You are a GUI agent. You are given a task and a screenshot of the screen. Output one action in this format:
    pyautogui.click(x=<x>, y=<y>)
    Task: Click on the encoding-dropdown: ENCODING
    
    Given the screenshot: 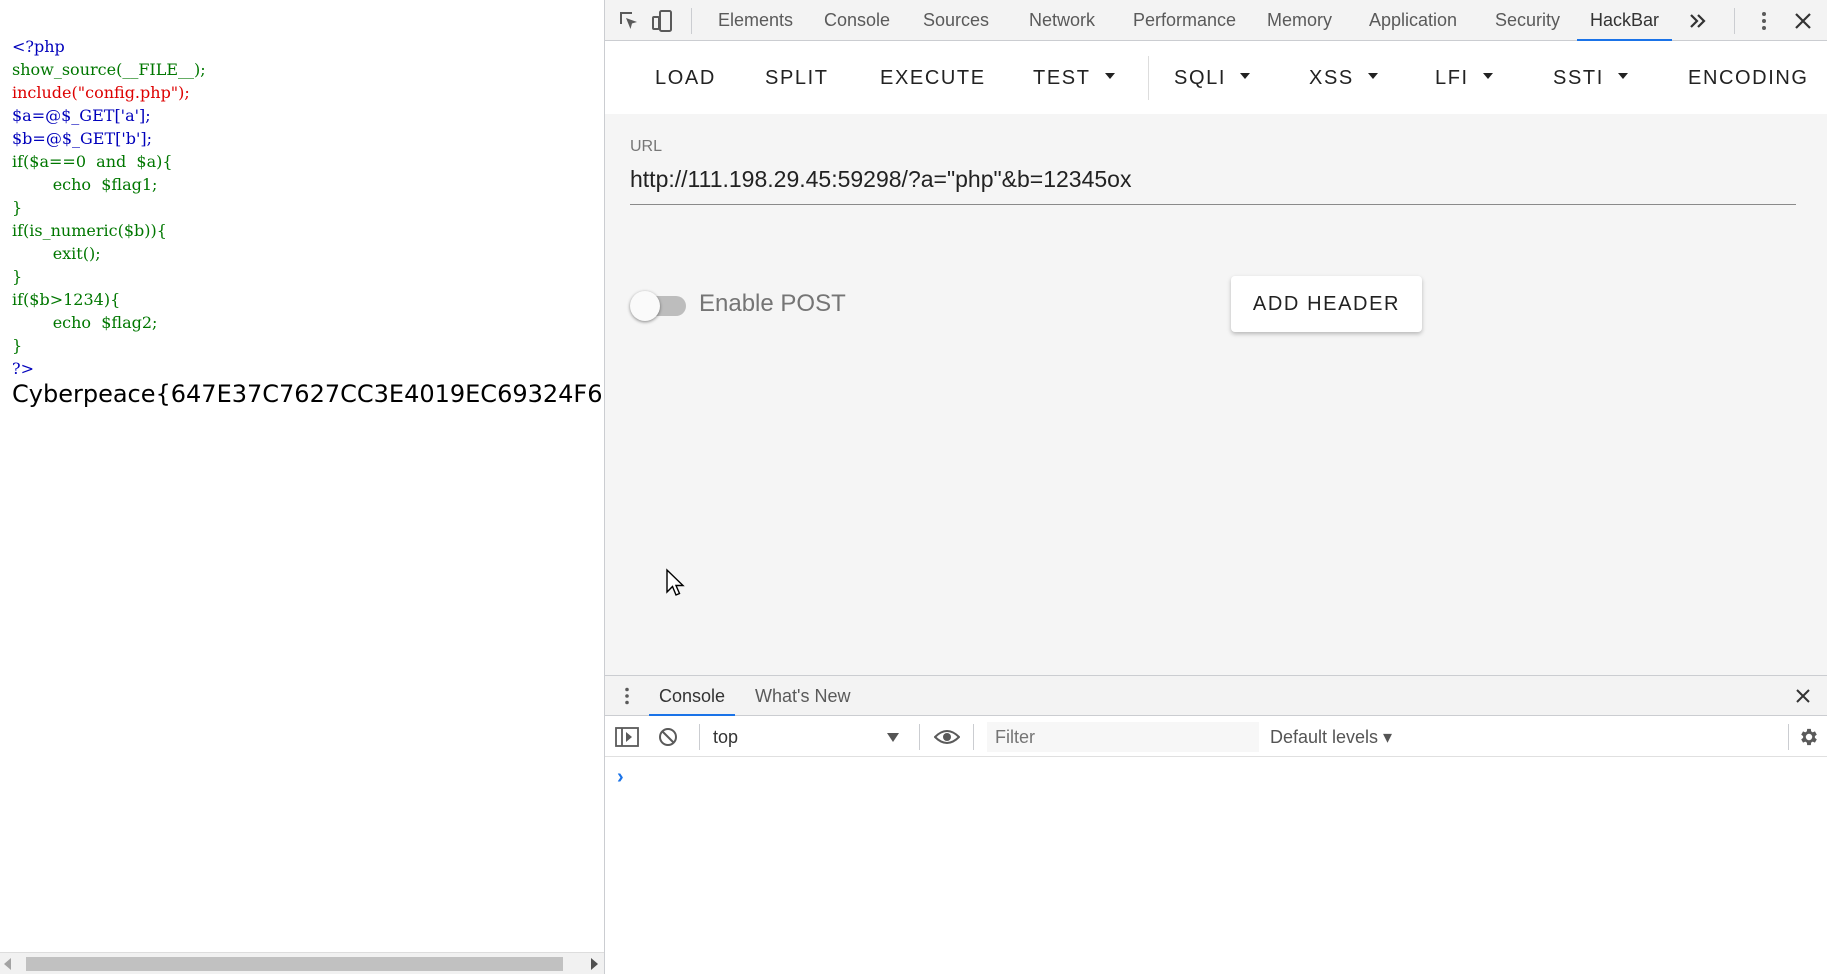 What is the action you would take?
    pyautogui.click(x=1748, y=78)
    